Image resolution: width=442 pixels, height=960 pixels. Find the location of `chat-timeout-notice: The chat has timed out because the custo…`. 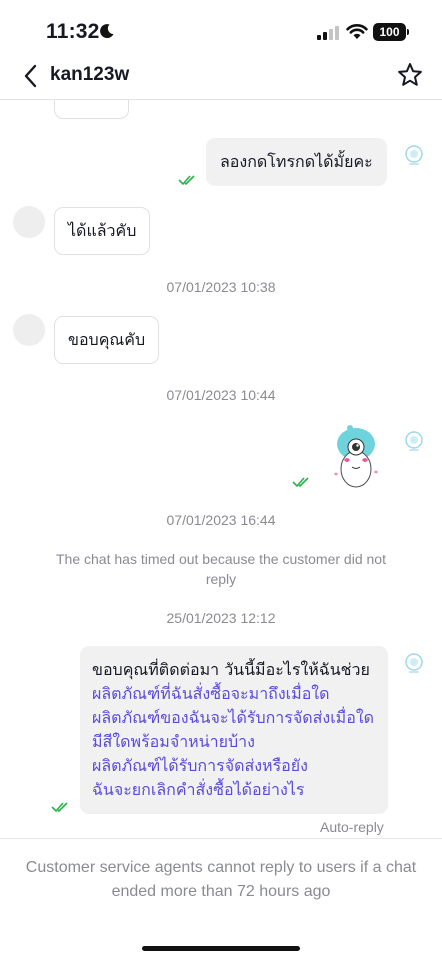

chat-timeout-notice: The chat has timed out because the custo… is located at coordinates (221, 569).